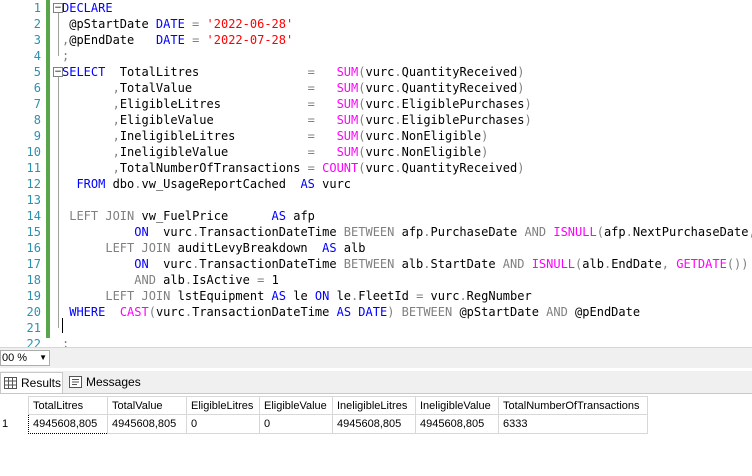 This screenshot has height=476, width=752. Describe the element at coordinates (33, 312) in the screenshot. I see `line-number: 20` at that location.